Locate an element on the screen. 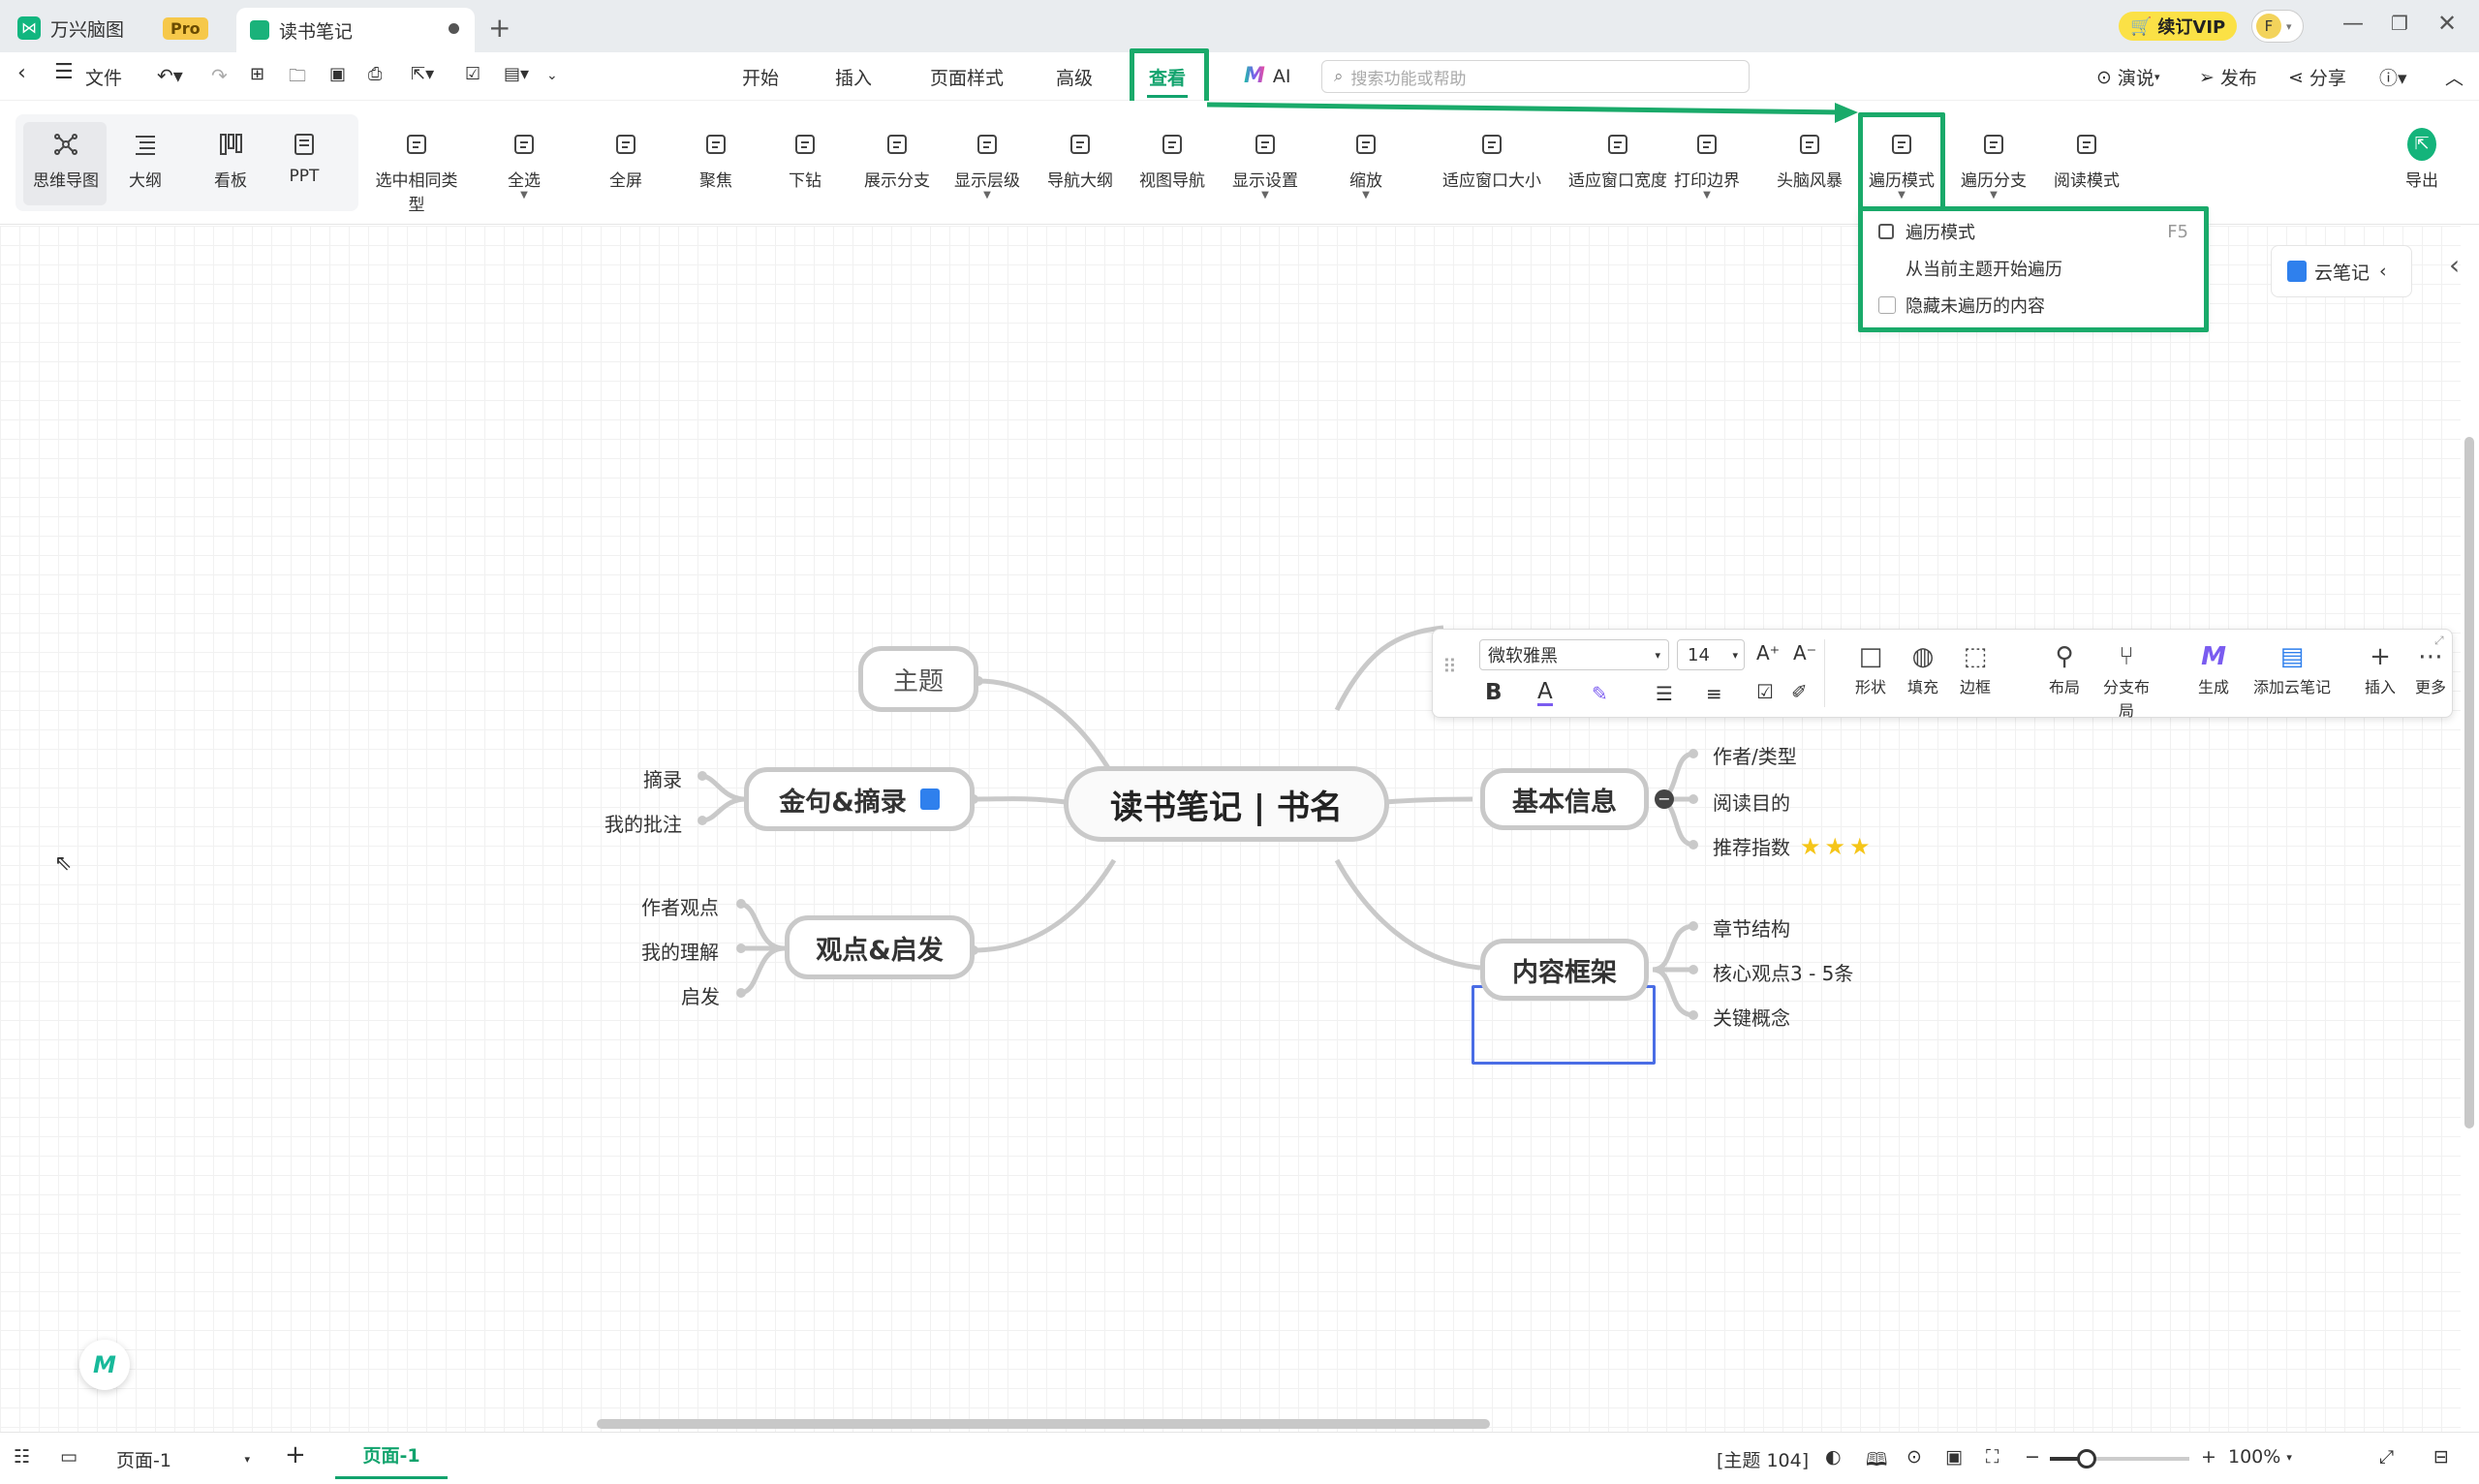 The image size is (2479, 1484). help-icon: ⓘ▾ is located at coordinates (2393, 77).